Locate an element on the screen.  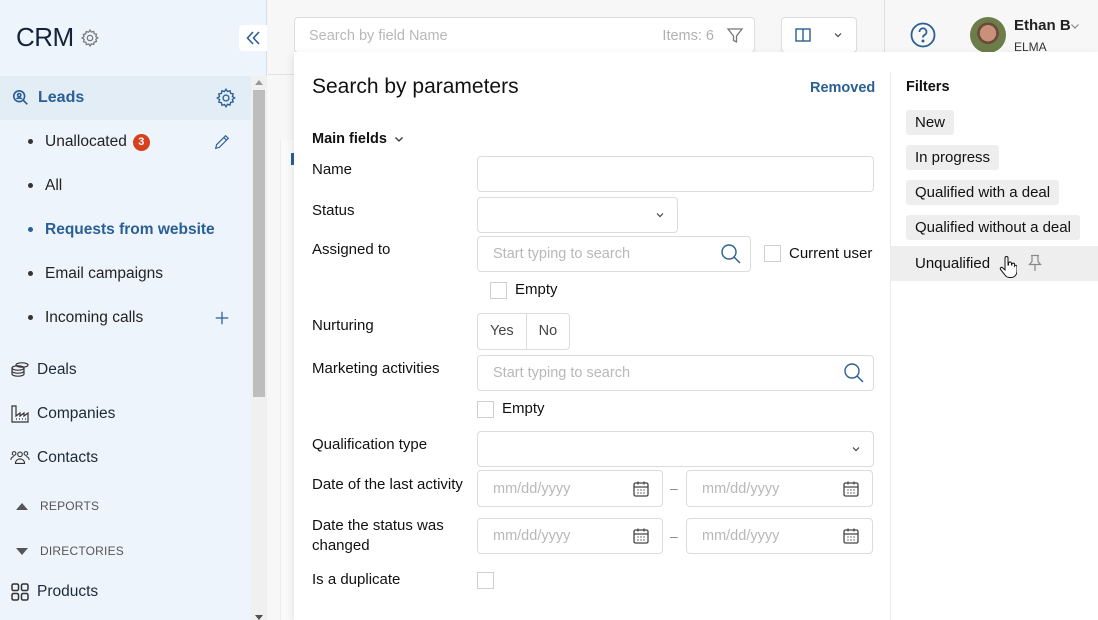
sidebar-item-unallocated: Unallocated 3 is located at coordinates (125, 142).